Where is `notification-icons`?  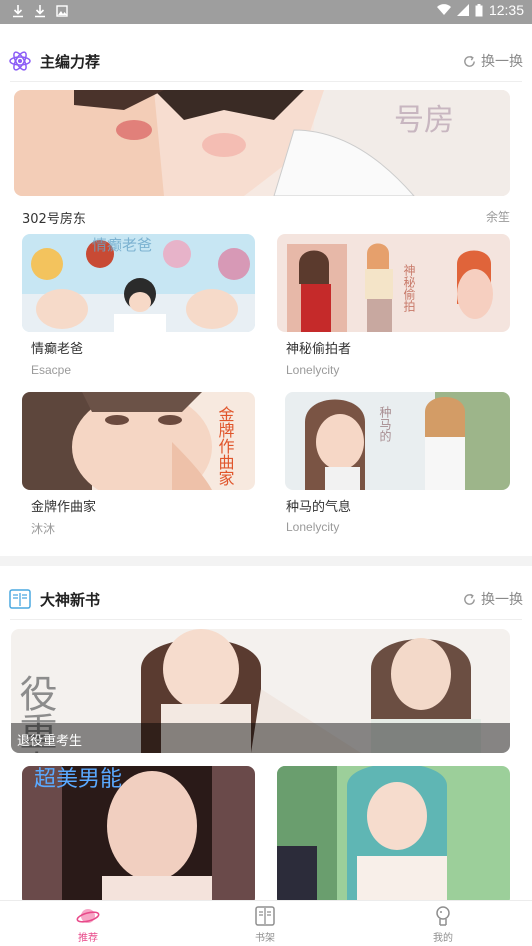
notification-icons is located at coordinates (40, 11).